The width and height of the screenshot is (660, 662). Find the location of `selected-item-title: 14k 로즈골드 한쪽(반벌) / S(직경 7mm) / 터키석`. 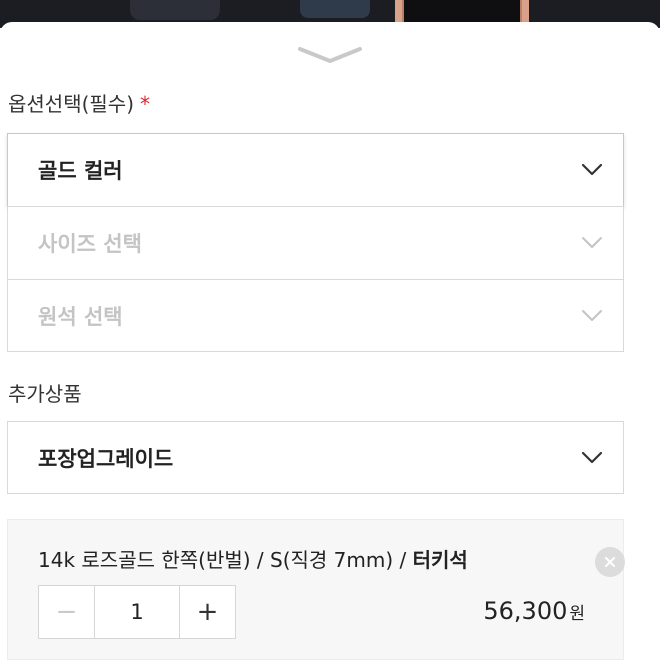

selected-item-title: 14k 로즈골드 한쪽(반벌) / S(직경 7mm) / 터키석 is located at coordinates (253, 558).